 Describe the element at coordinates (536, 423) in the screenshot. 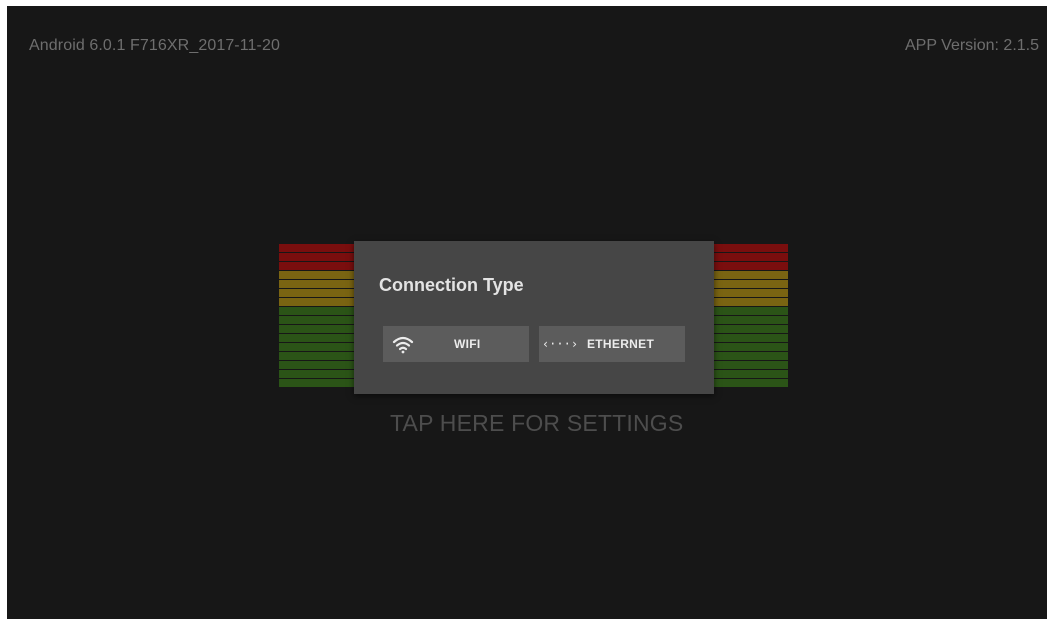

I see `tap-for-settings-link: TAP HERE FOR SETTINGS` at that location.